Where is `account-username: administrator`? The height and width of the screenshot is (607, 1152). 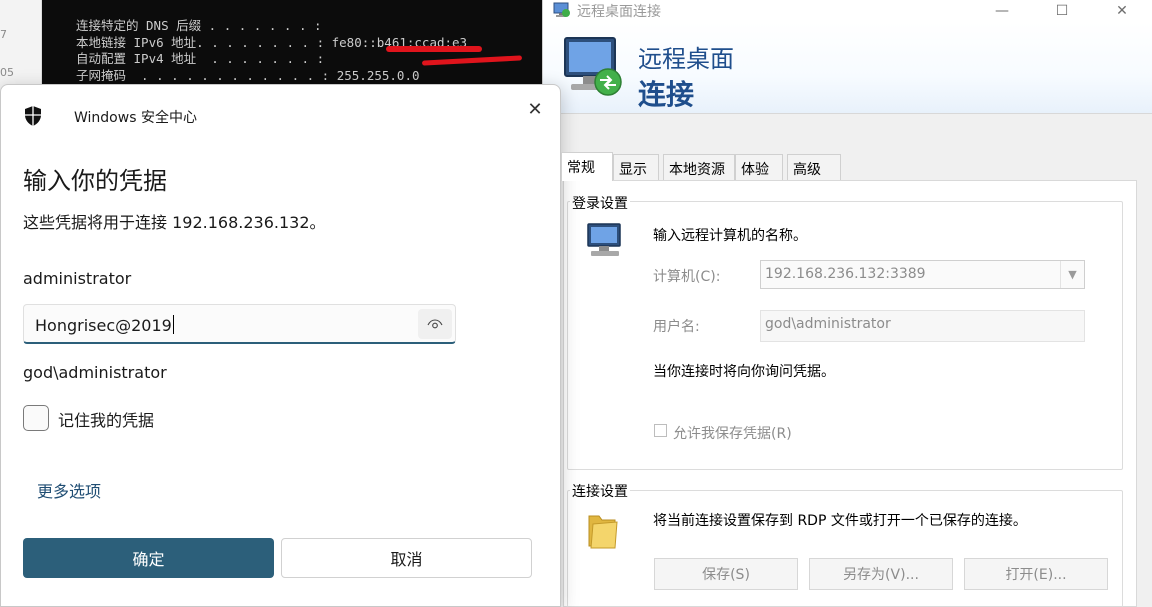
account-username: administrator is located at coordinates (77, 278).